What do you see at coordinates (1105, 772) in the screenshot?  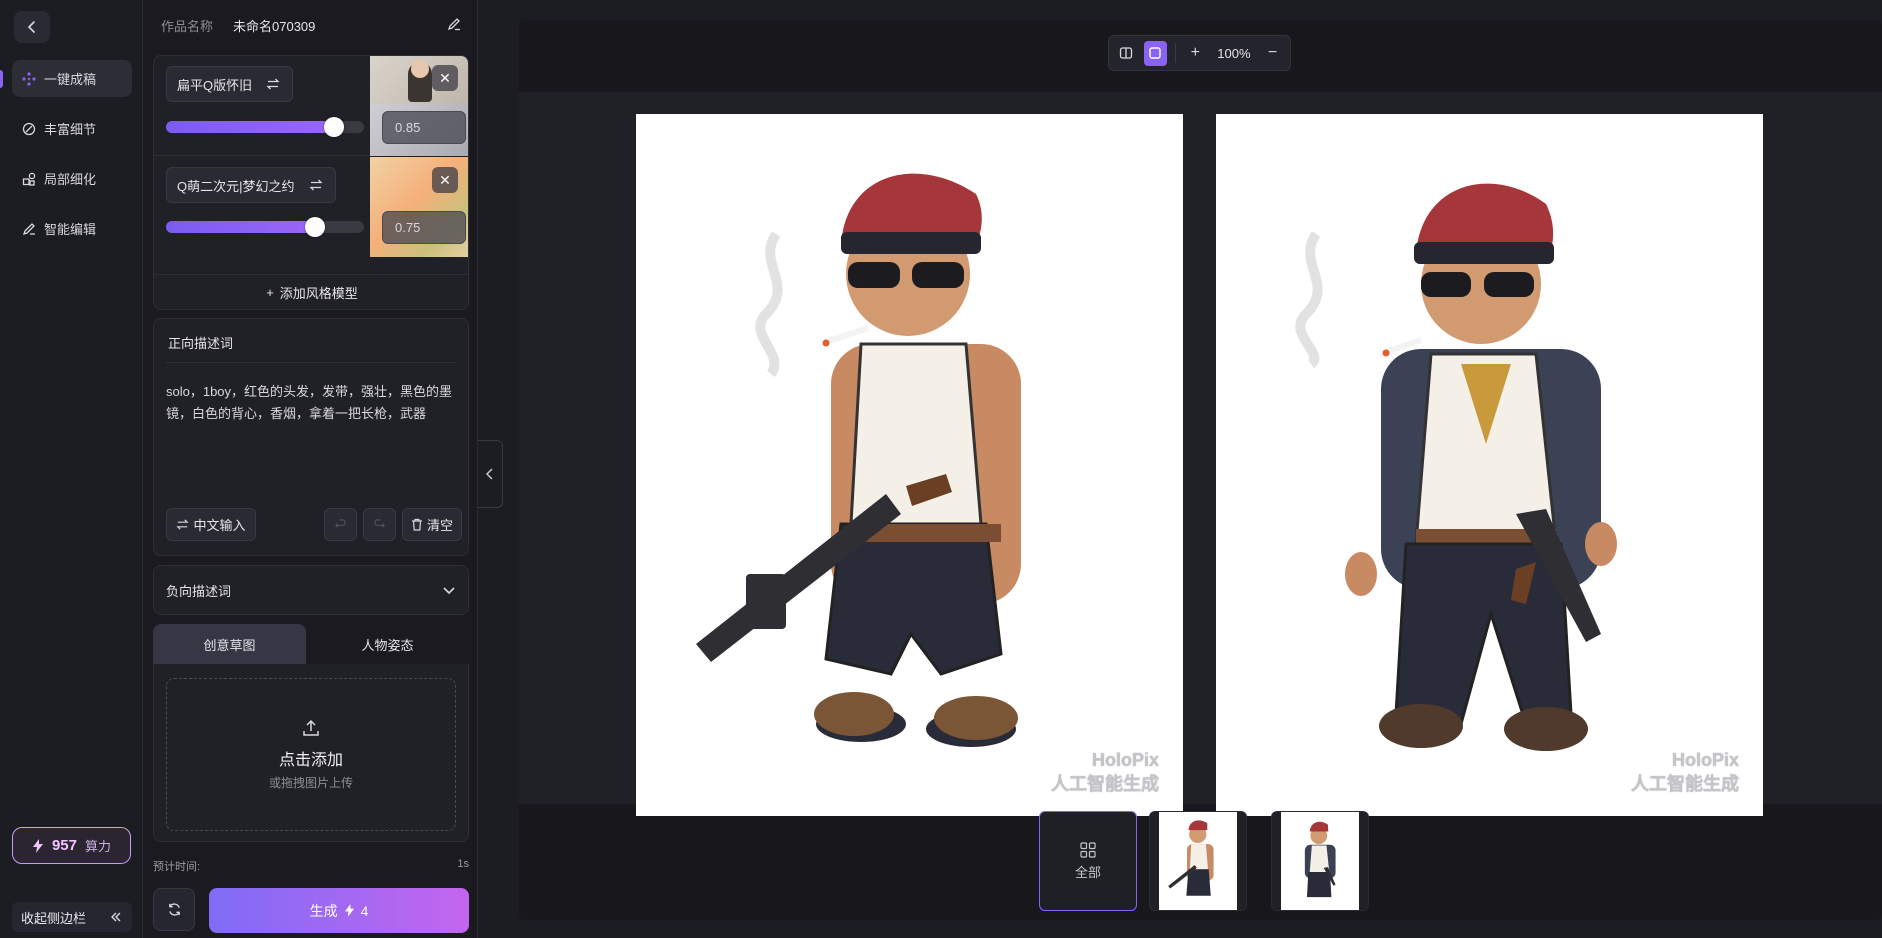 I see `watermark: HoloPix 人工智能生成` at bounding box center [1105, 772].